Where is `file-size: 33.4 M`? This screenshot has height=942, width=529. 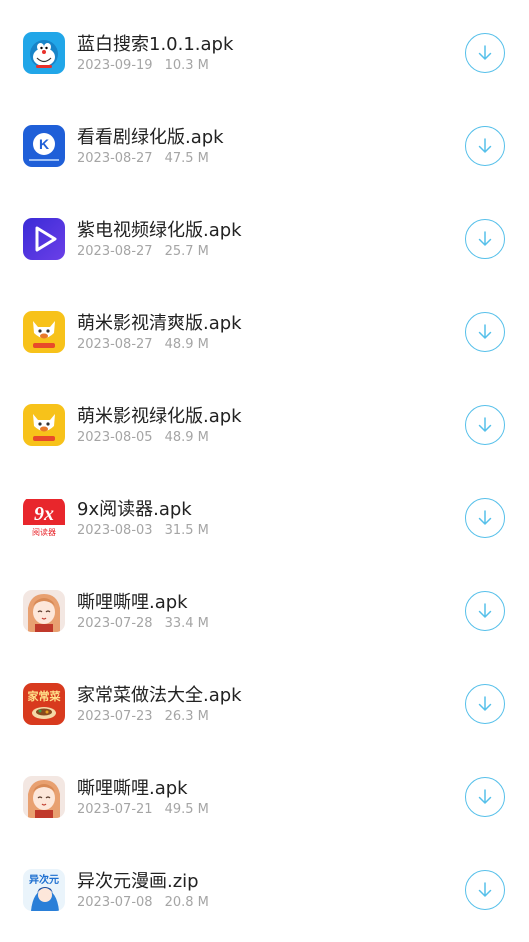 file-size: 33.4 M is located at coordinates (186, 623).